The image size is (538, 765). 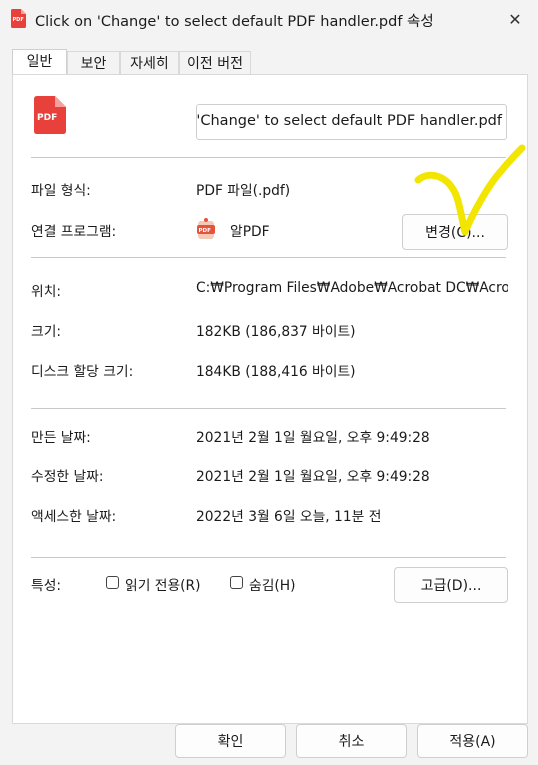 I want to click on apply-button-label: 적용(A), so click(x=472, y=742).